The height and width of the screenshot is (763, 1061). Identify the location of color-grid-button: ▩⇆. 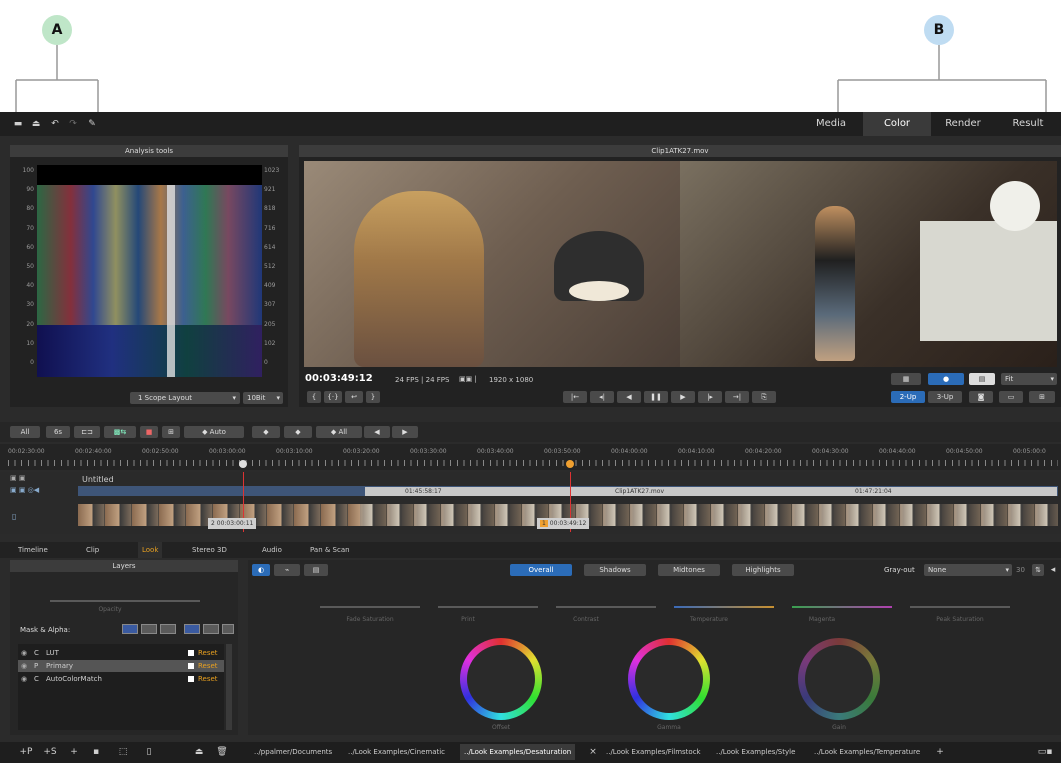
(120, 432).